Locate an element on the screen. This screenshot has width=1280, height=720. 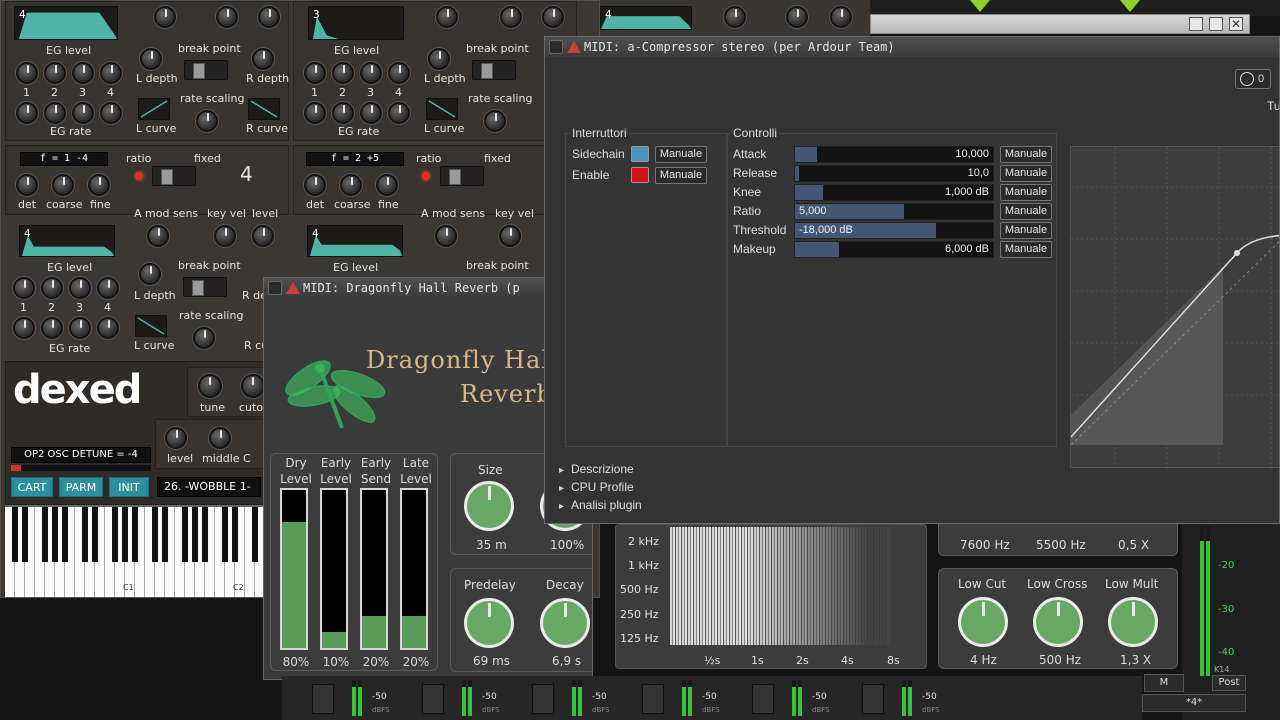
top-knob-2c is located at coordinates (553, 17).